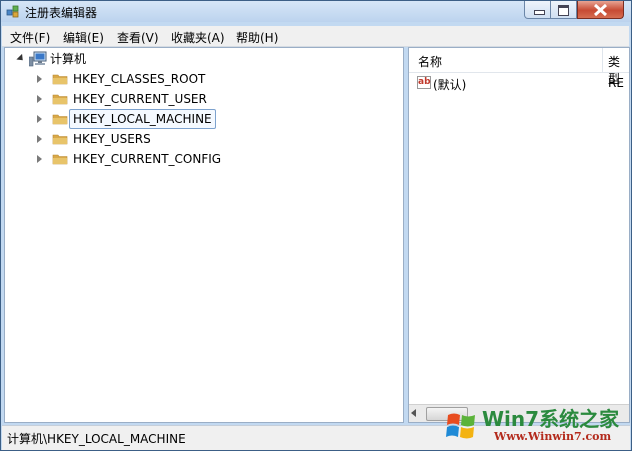  Describe the element at coordinates (450, 85) in the screenshot. I see `value-name: (默认)` at that location.